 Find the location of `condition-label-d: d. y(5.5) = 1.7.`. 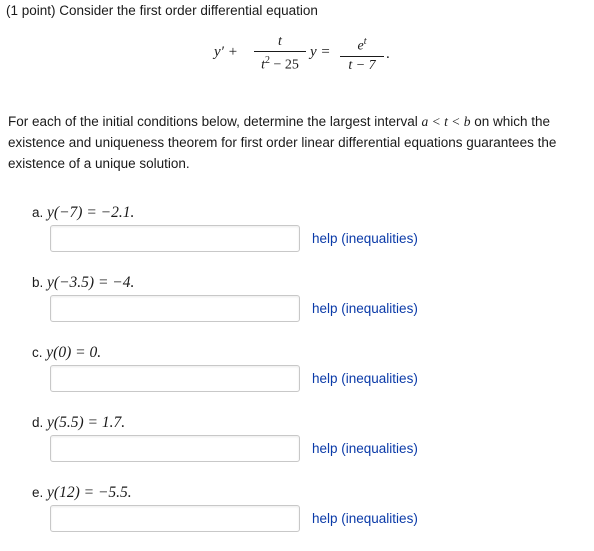

condition-label-d: d. y(5.5) = 1.7. is located at coordinates (79, 422).